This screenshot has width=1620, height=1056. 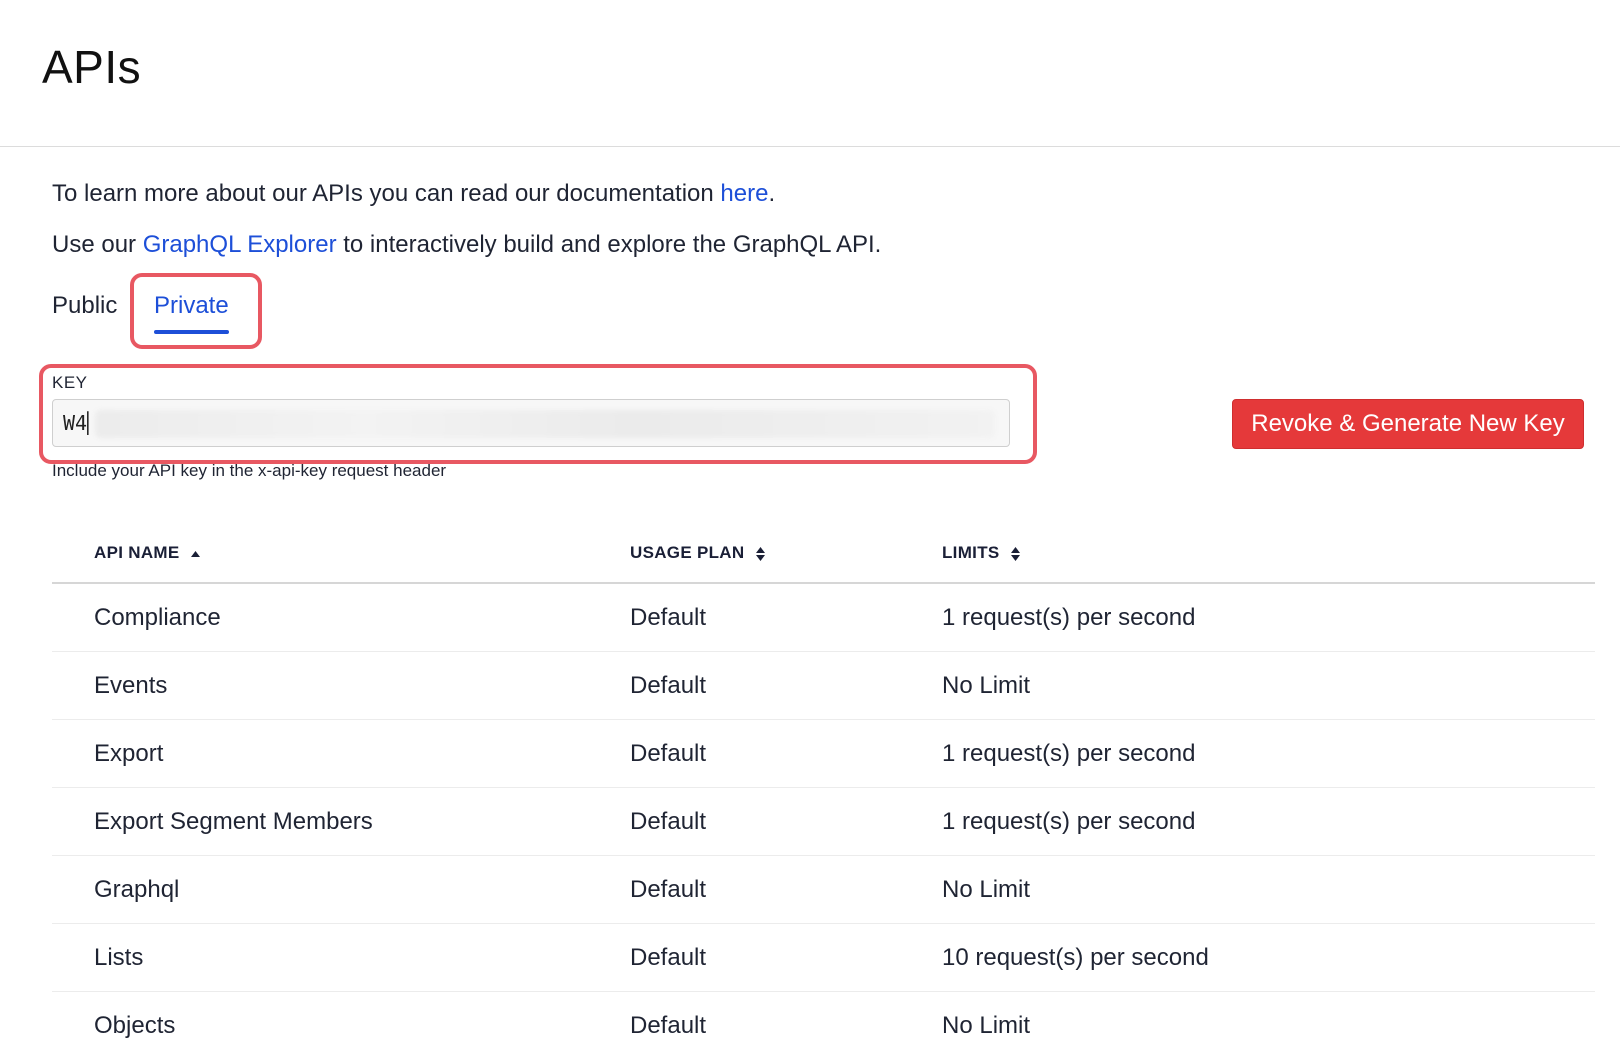 What do you see at coordinates (70, 382) in the screenshot?
I see `key-label: KEY` at bounding box center [70, 382].